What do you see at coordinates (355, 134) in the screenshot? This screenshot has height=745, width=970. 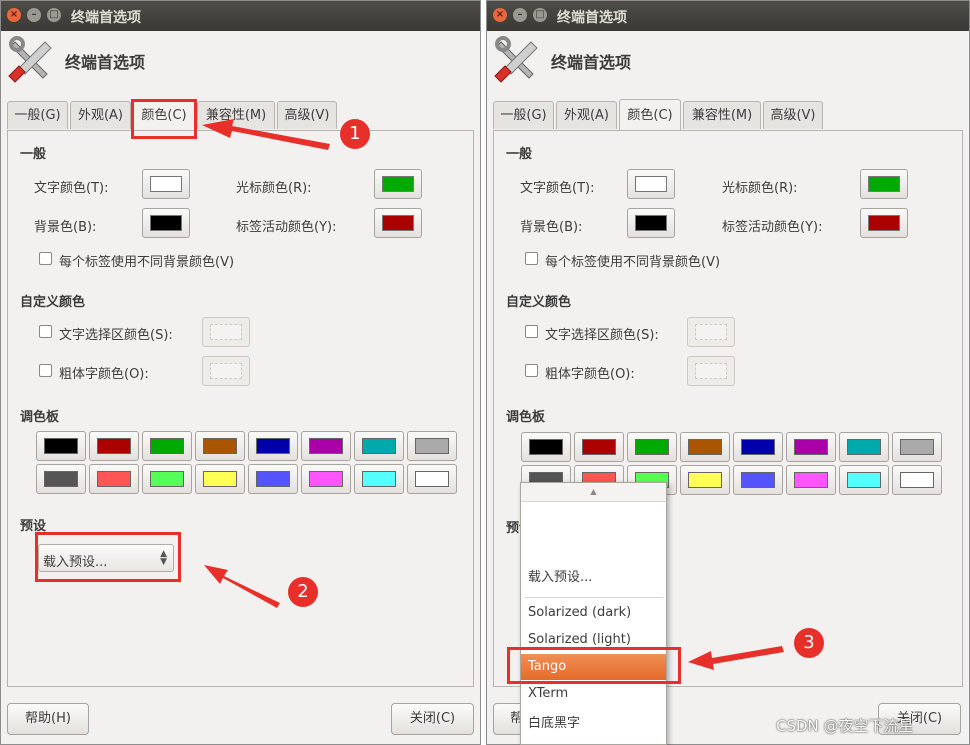 I see `step-1-badge: 1` at bounding box center [355, 134].